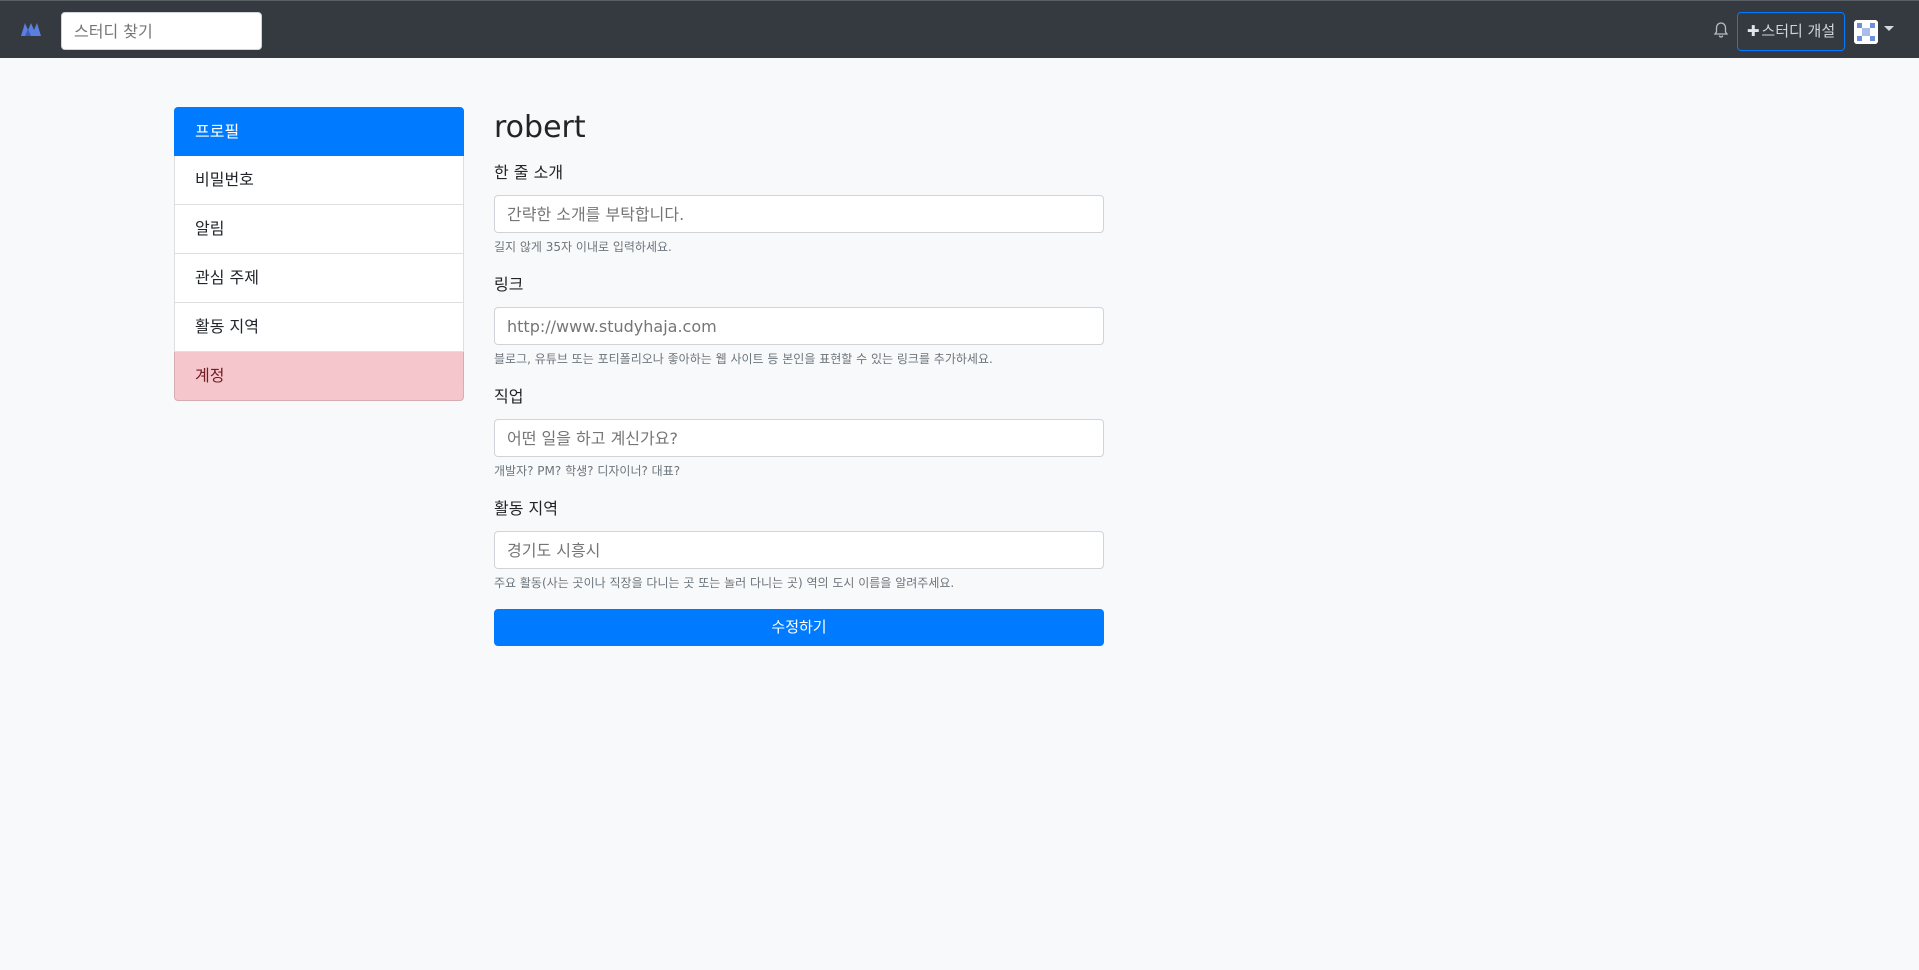 The width and height of the screenshot is (1919, 970). What do you see at coordinates (319, 229) in the screenshot?
I see `sidebar-item-notifications: 알림` at bounding box center [319, 229].